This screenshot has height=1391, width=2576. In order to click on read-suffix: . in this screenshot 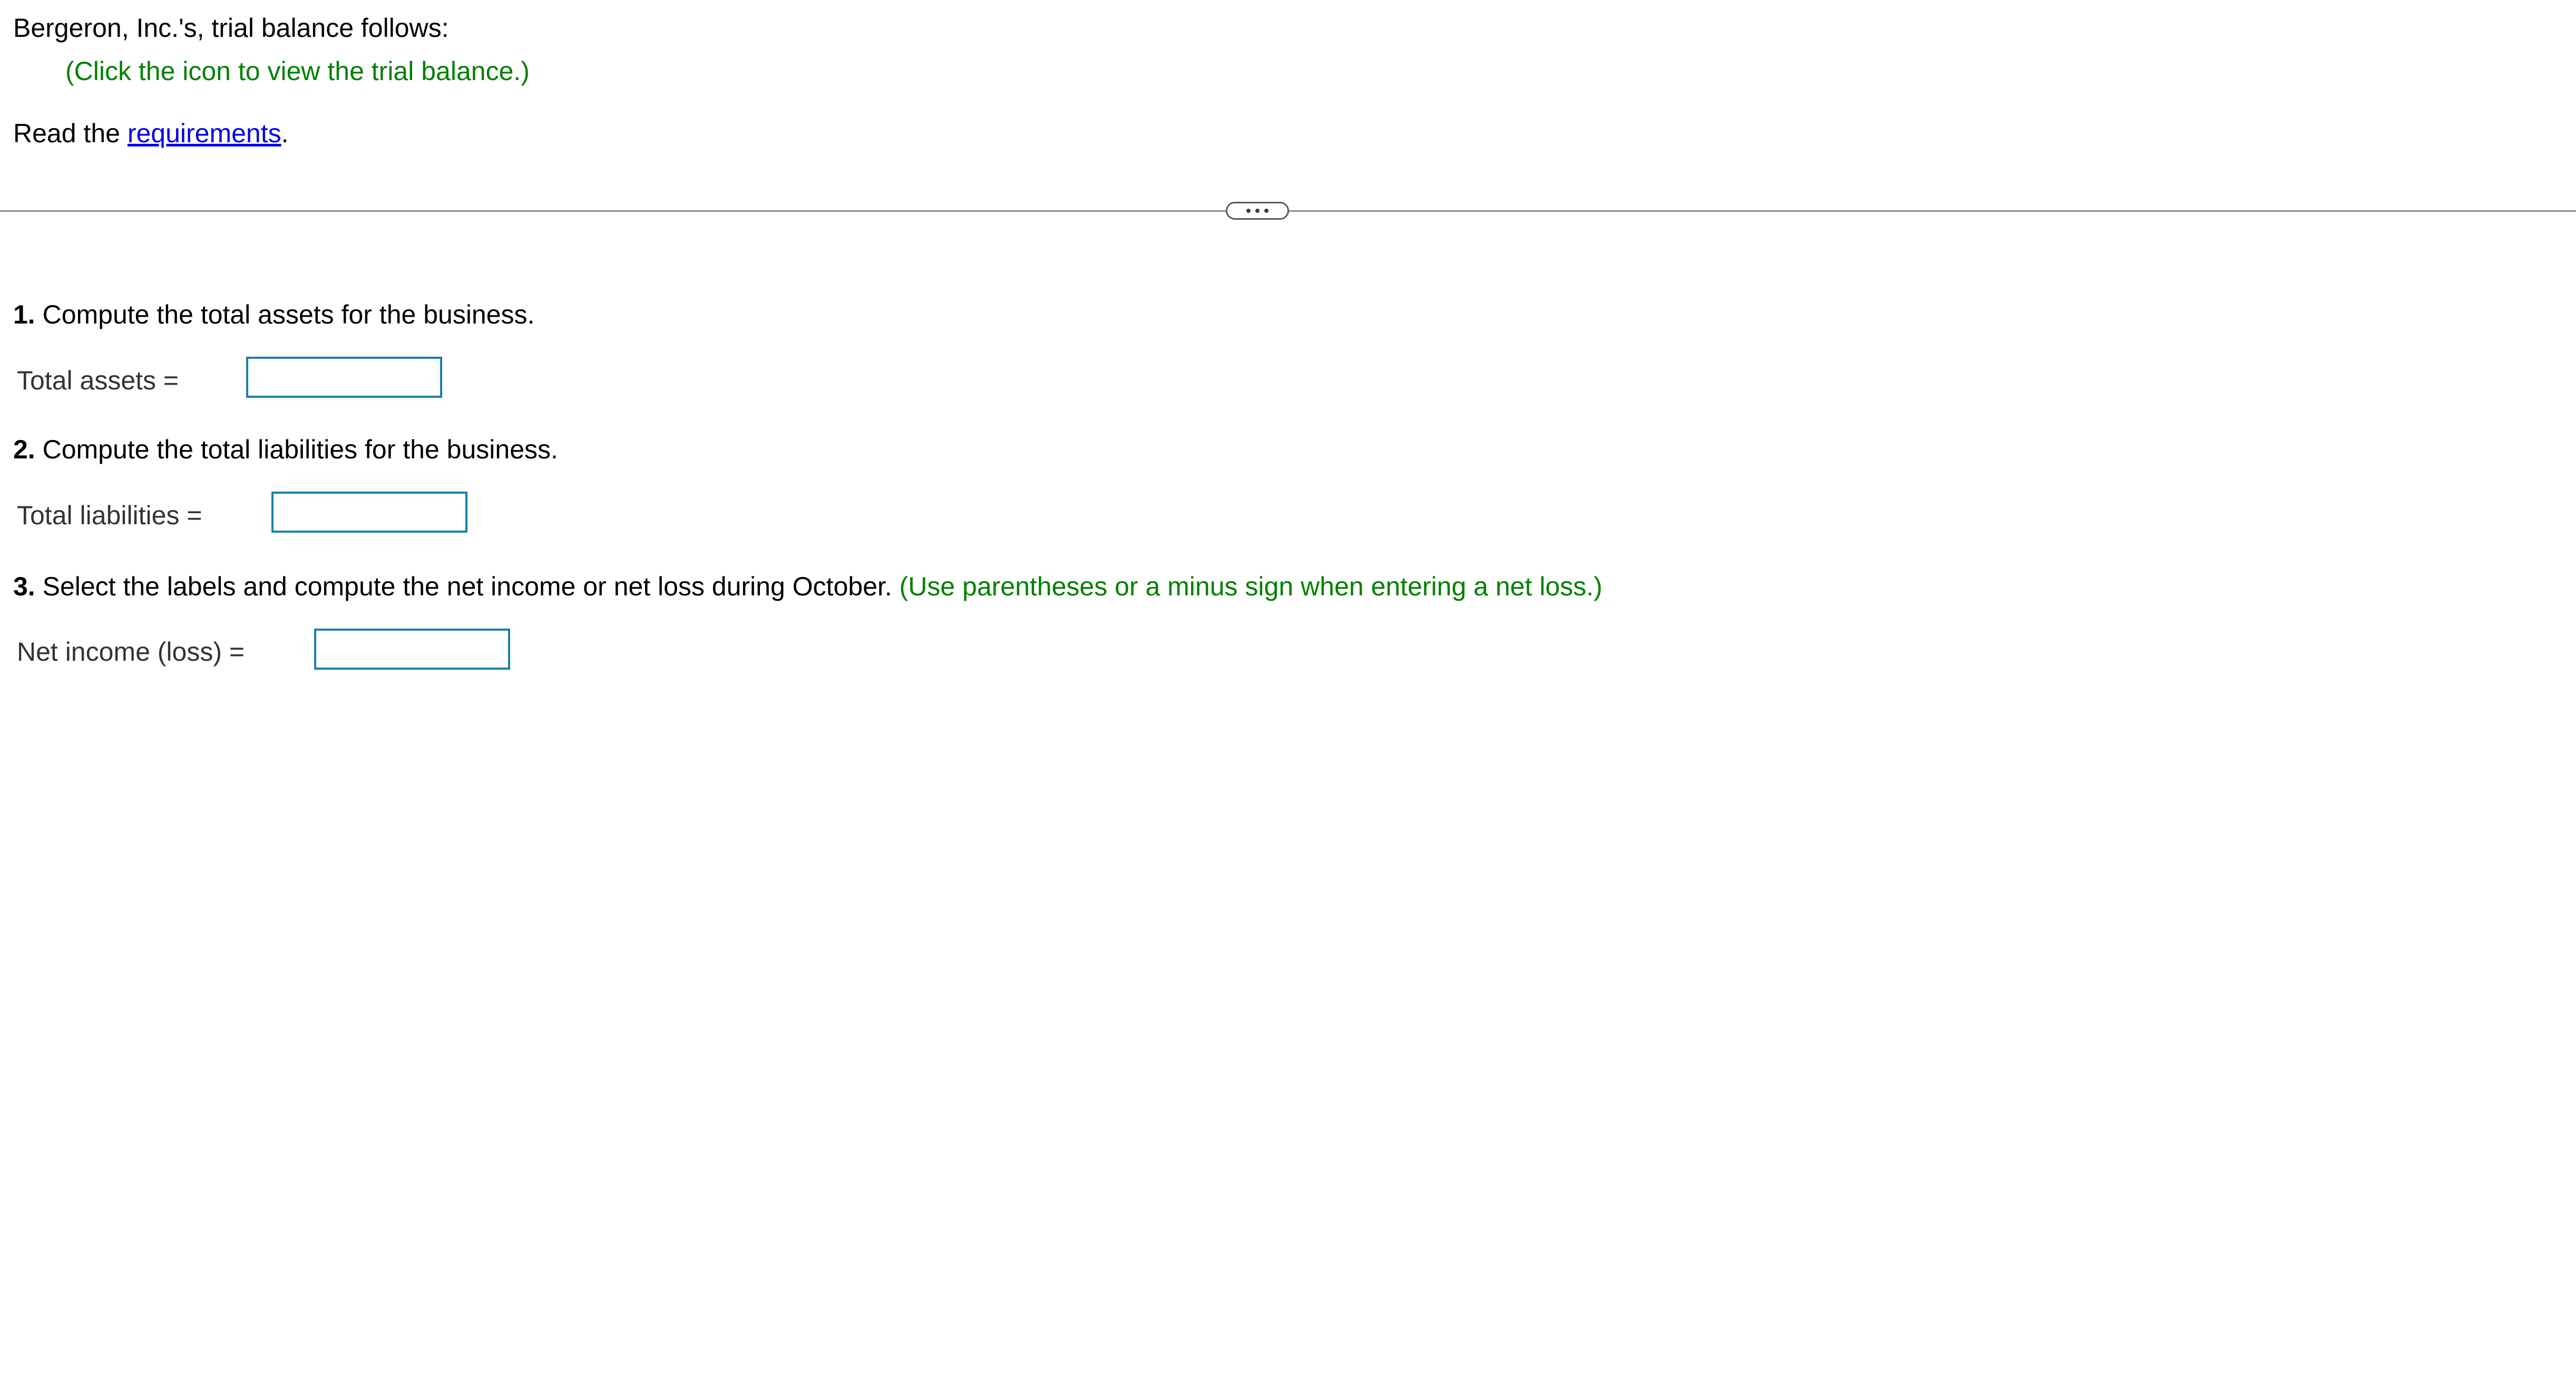, I will do `click(285, 133)`.